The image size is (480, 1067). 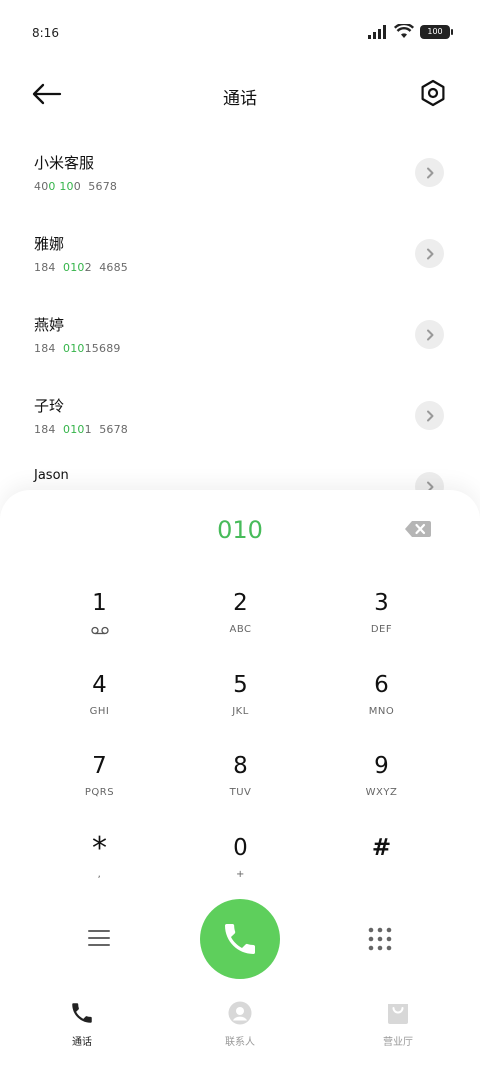 I want to click on key-1: 1, so click(x=99, y=628).